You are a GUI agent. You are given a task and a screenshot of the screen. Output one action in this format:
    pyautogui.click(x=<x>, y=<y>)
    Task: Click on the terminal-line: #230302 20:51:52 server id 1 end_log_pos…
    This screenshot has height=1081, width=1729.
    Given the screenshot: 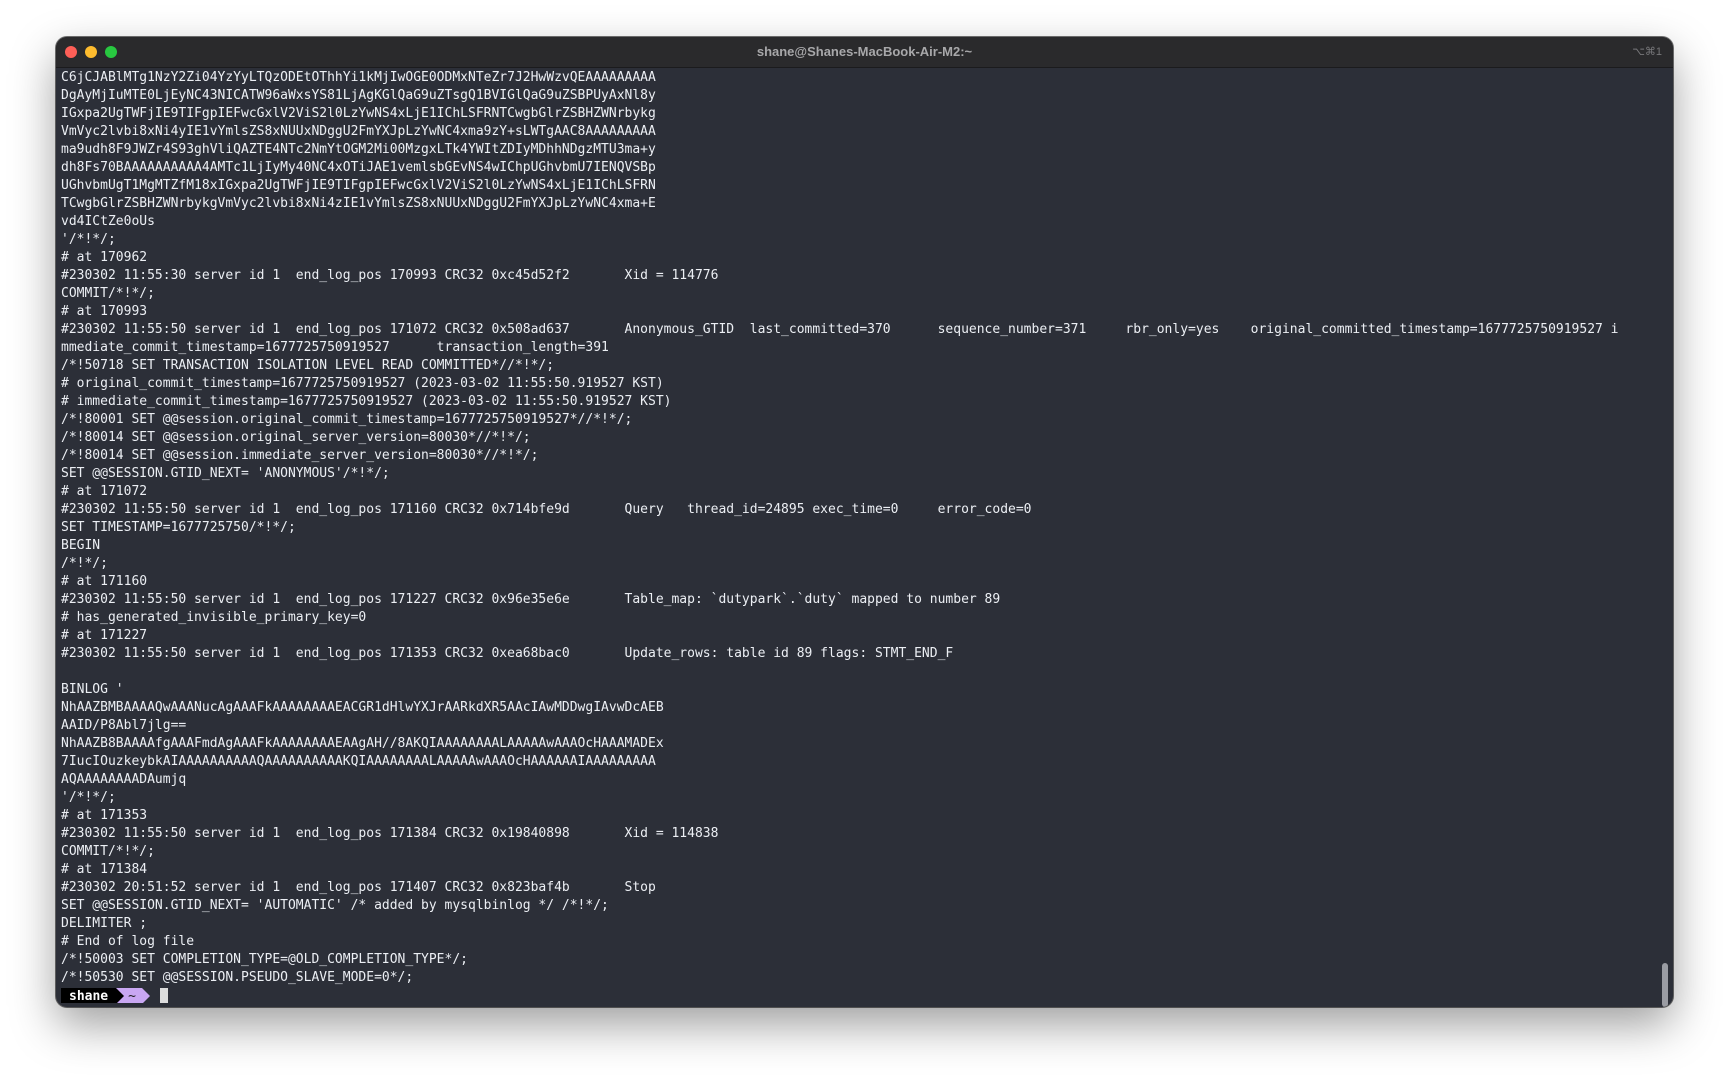 What is the action you would take?
    pyautogui.click(x=358, y=887)
    